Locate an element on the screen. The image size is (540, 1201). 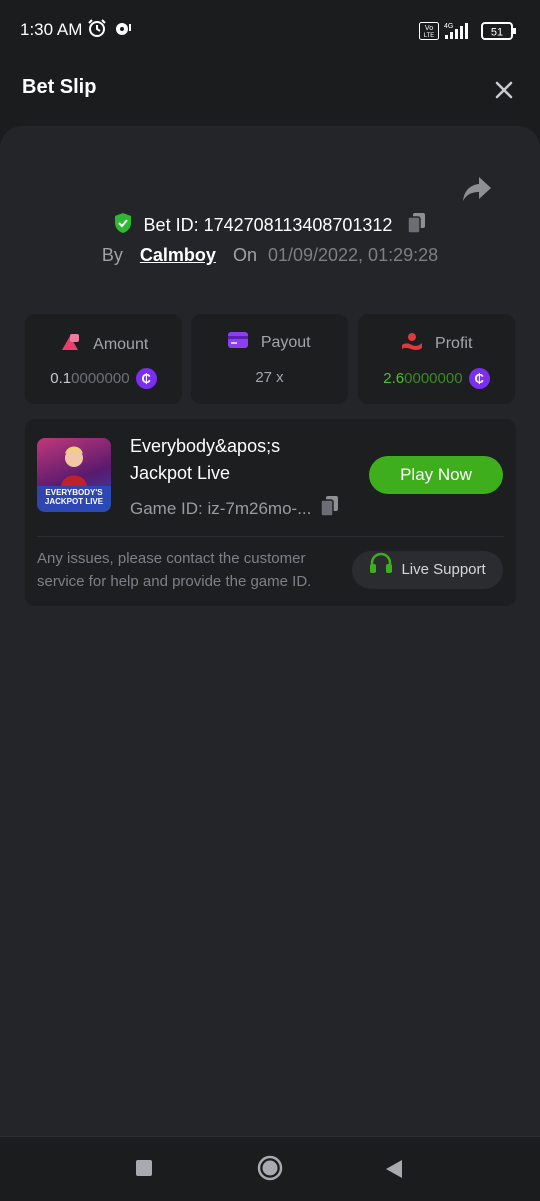
bet-id-row: Bet ID: 1742708113408701312 is located at coordinates (270, 225).